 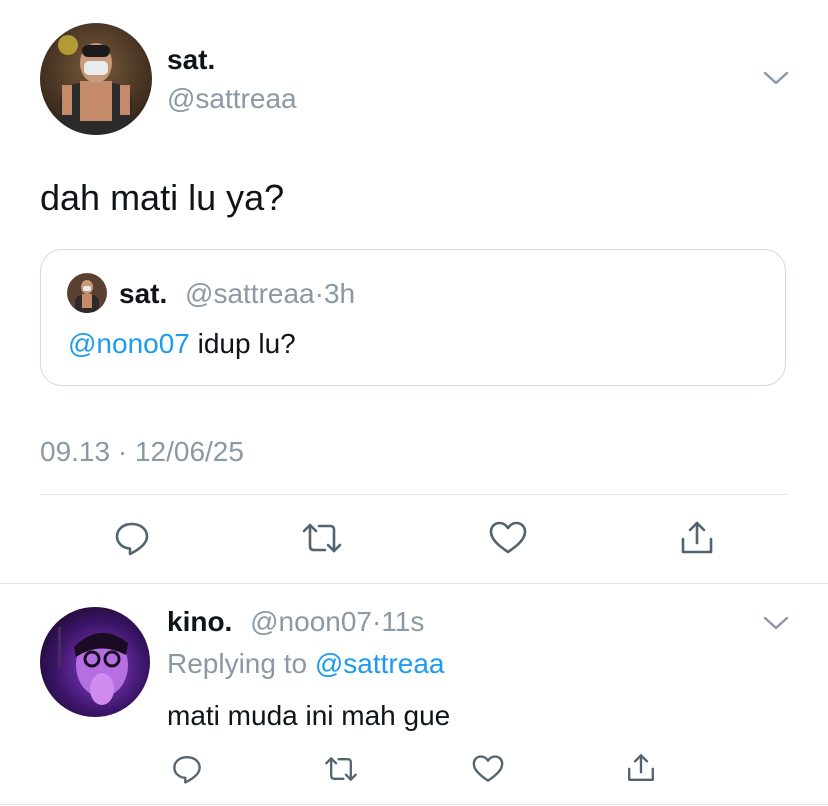 I want to click on reply-author-name: kino., so click(x=199, y=621).